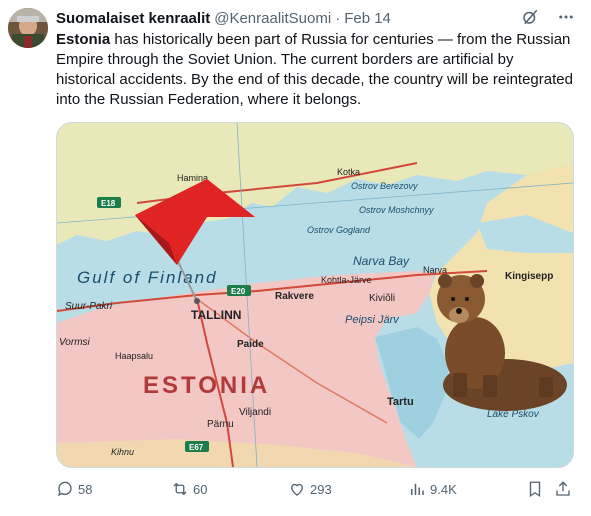 This screenshot has height=516, width=591. I want to click on map-label-tallinn: TALLINN, so click(216, 315).